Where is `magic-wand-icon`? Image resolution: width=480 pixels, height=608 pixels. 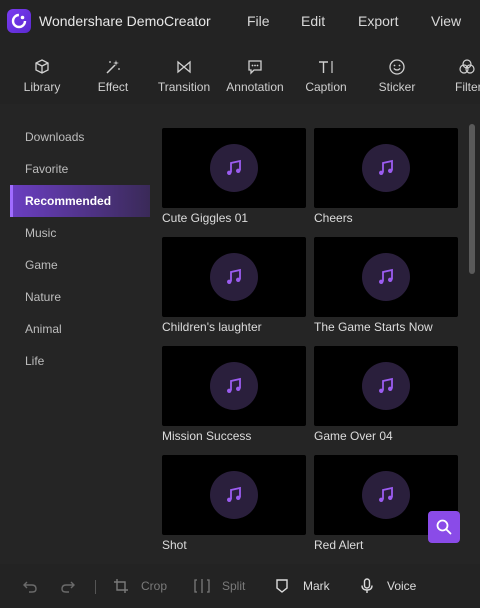 magic-wand-icon is located at coordinates (113, 67).